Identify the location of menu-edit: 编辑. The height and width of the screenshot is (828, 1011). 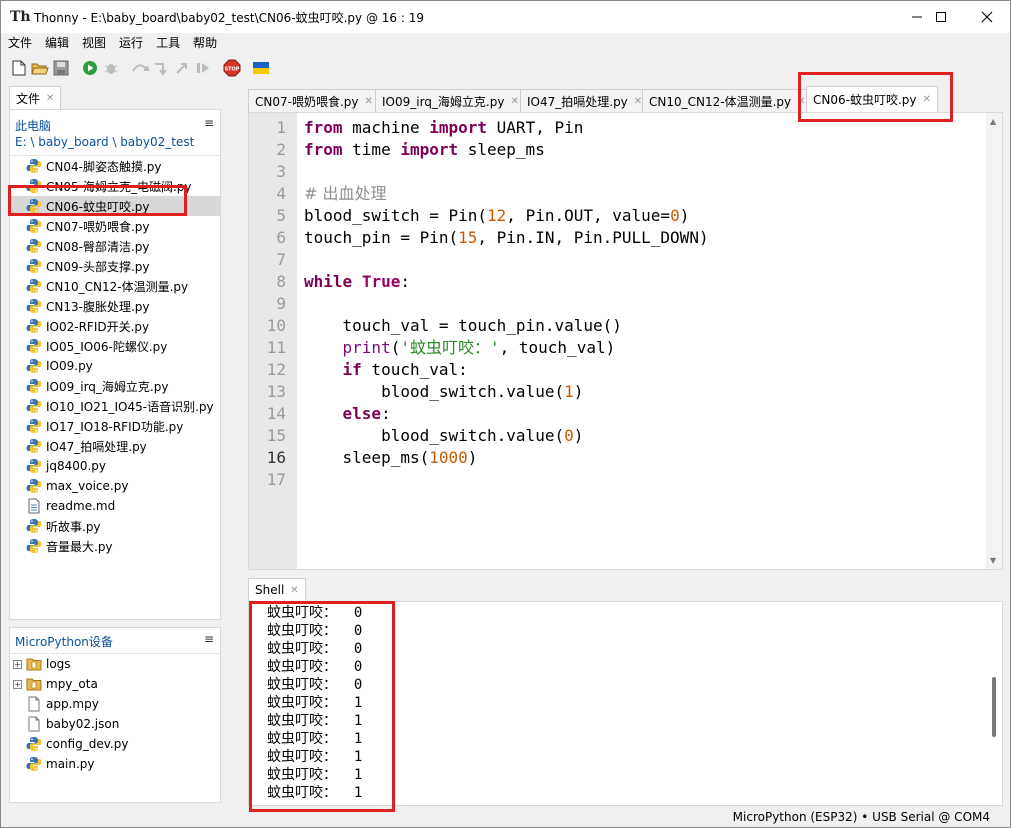
(56, 43).